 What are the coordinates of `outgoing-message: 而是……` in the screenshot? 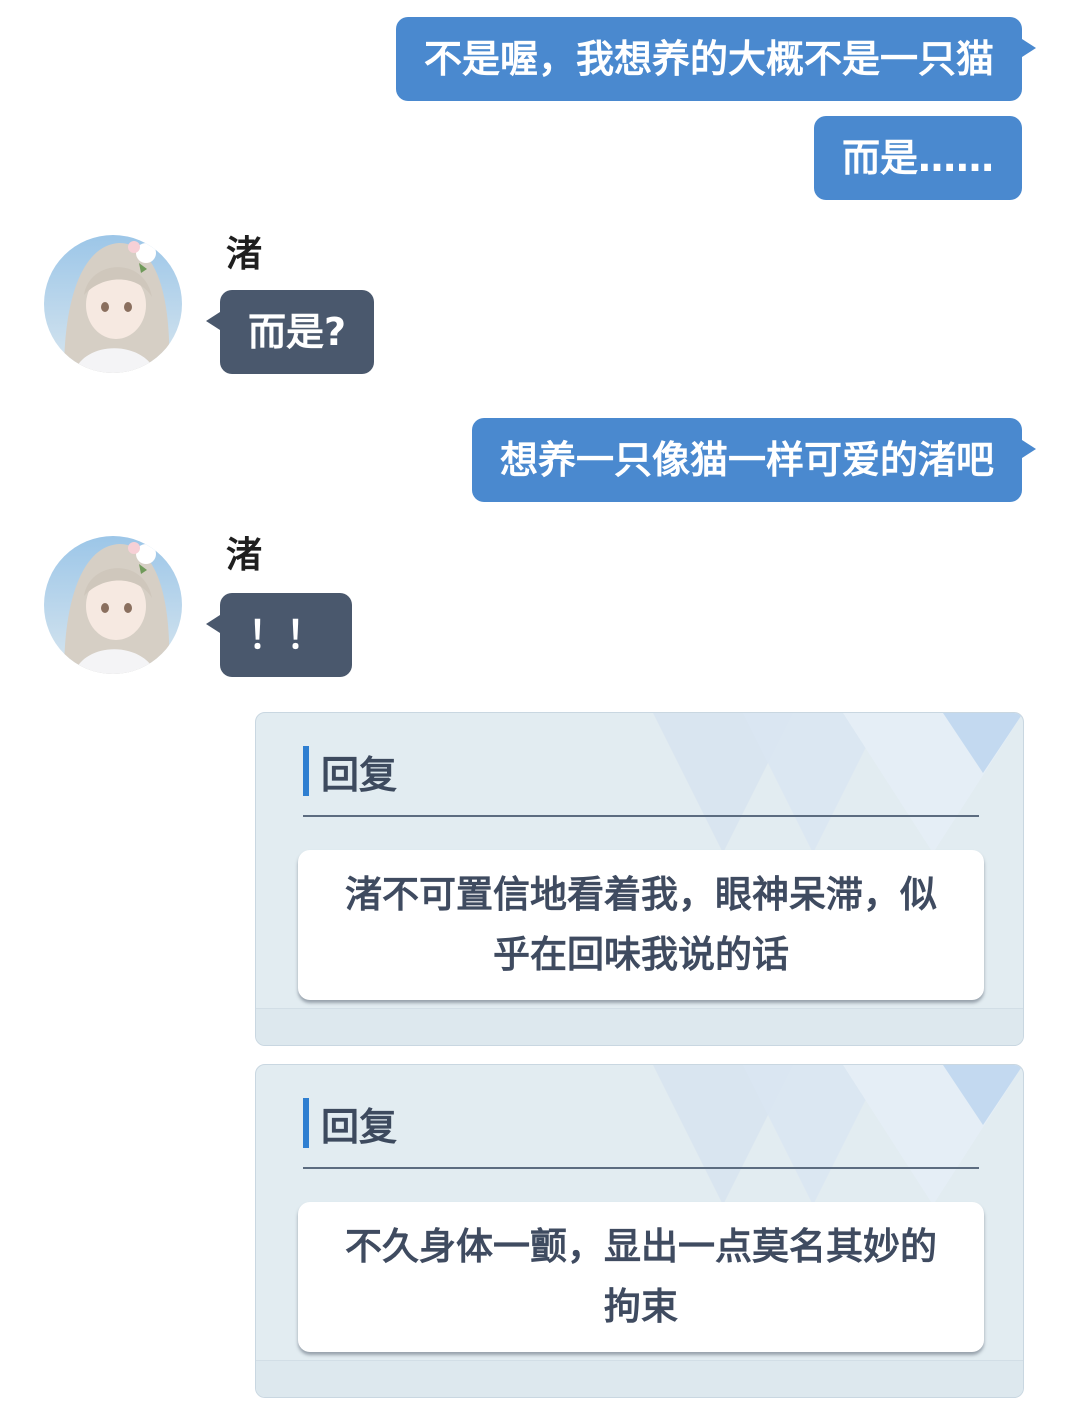 It's located at (917, 158).